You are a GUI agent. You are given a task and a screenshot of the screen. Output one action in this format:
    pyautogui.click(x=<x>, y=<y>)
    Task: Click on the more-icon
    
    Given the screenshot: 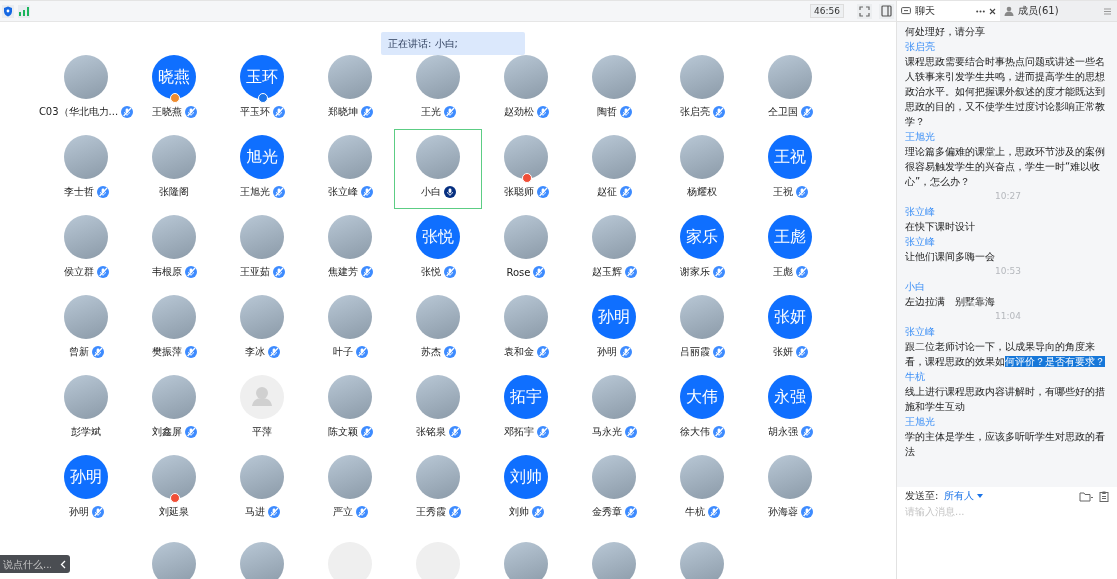 What is the action you would take?
    pyautogui.click(x=980, y=11)
    